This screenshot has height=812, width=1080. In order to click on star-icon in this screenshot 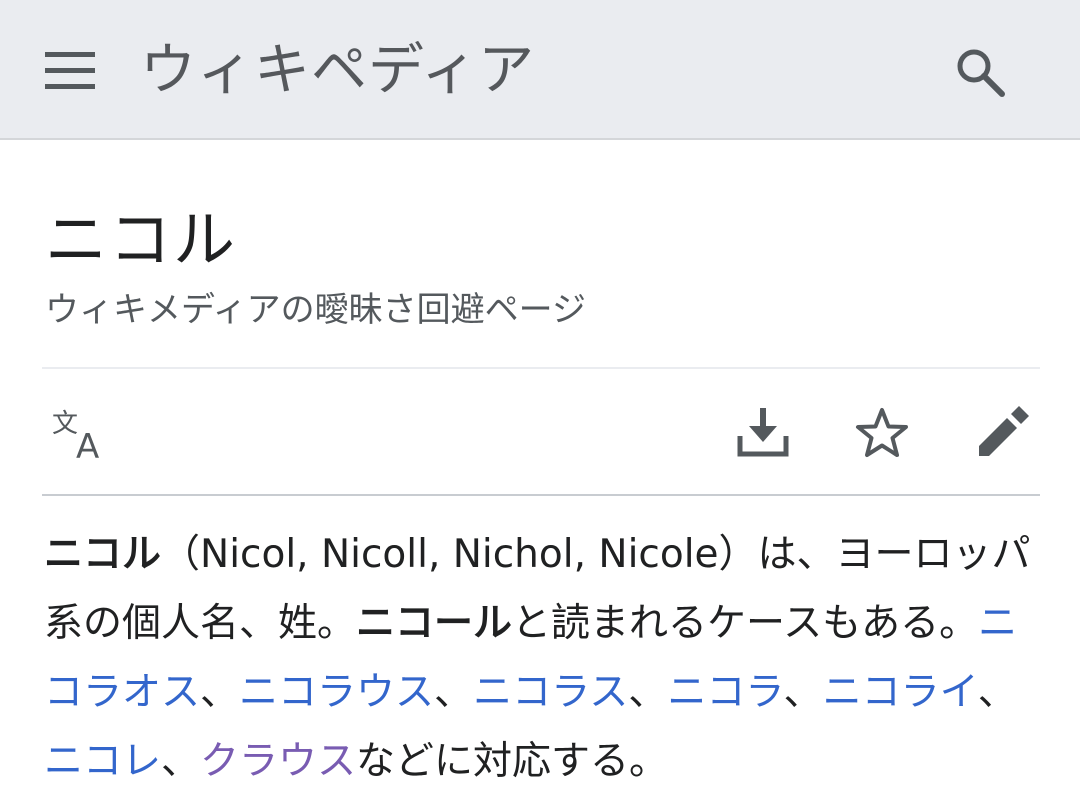, I will do `click(882, 434)`.